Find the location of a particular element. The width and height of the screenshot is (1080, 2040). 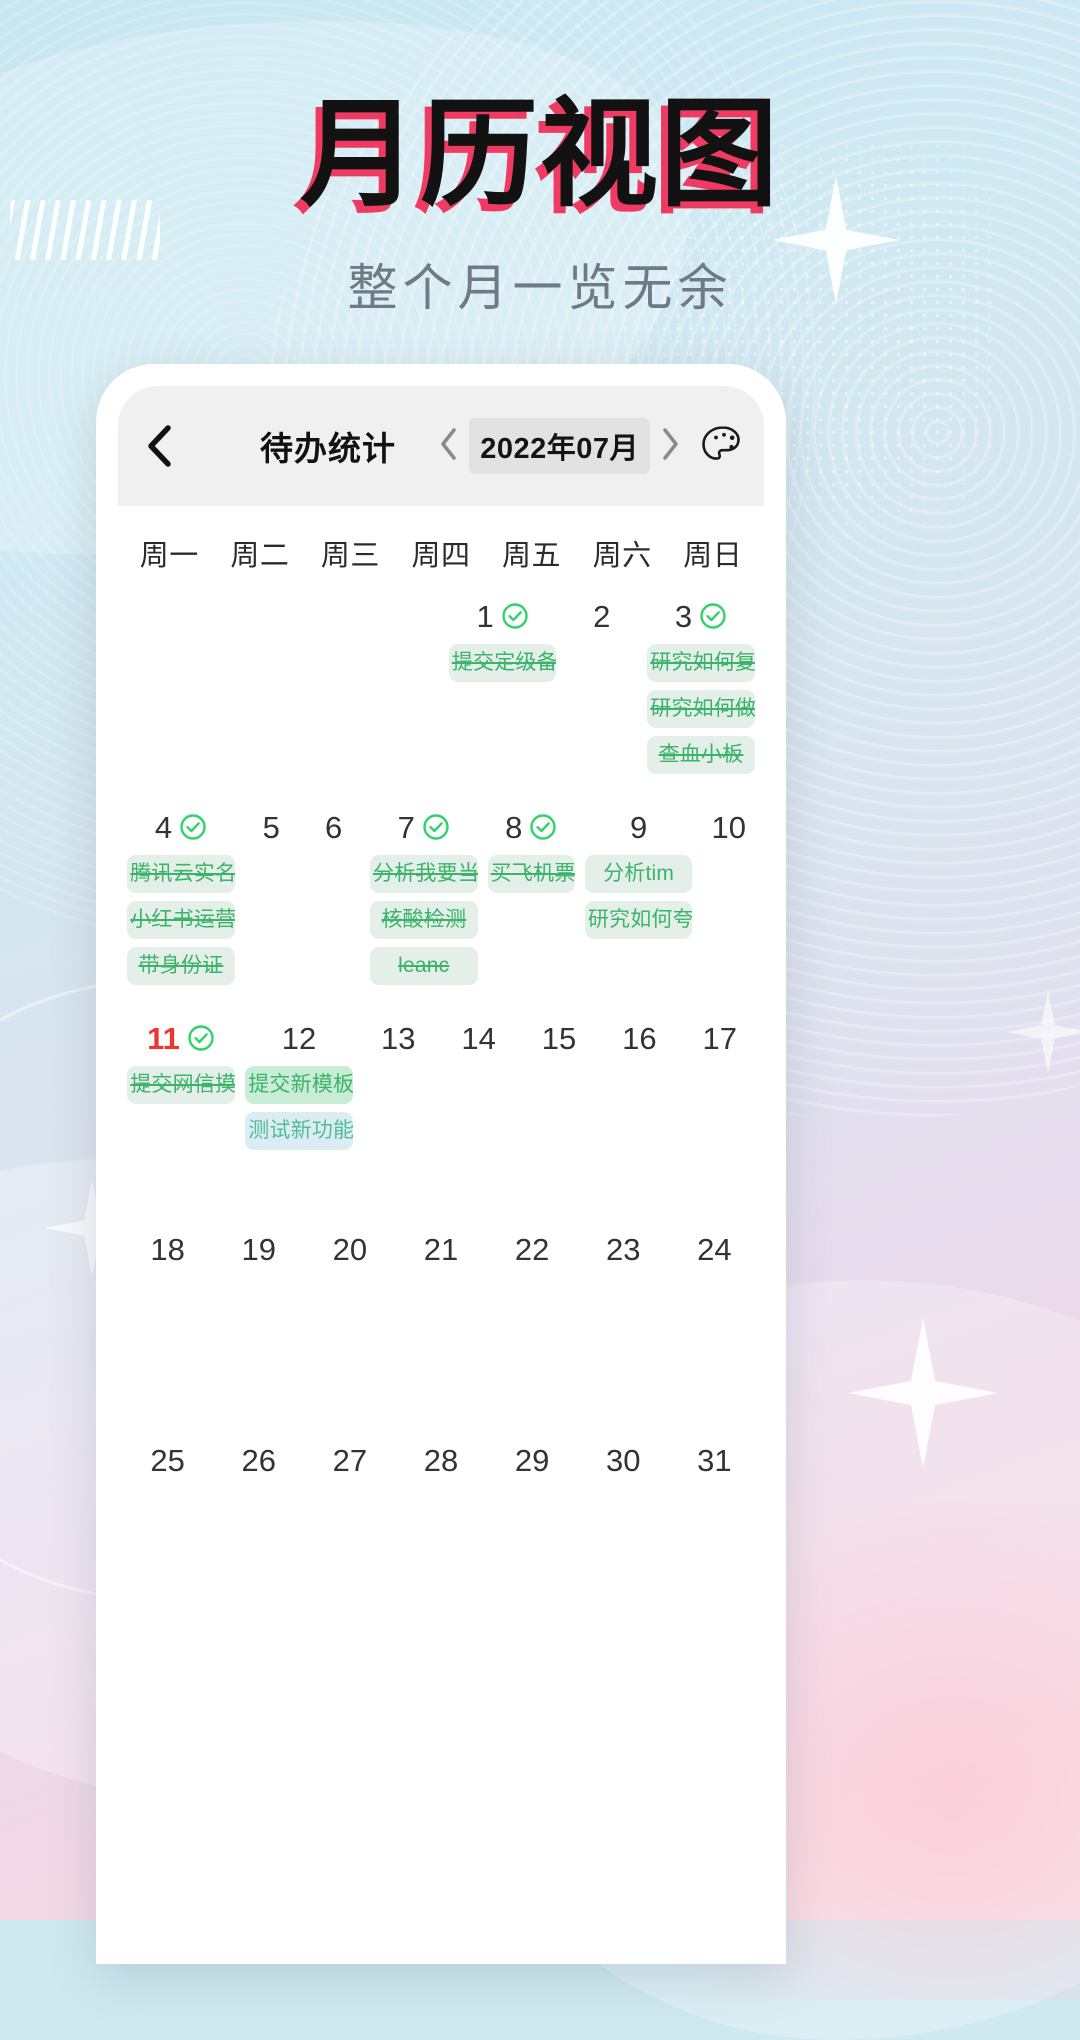

calendar-empty-cell is located at coordinates (242, 695).